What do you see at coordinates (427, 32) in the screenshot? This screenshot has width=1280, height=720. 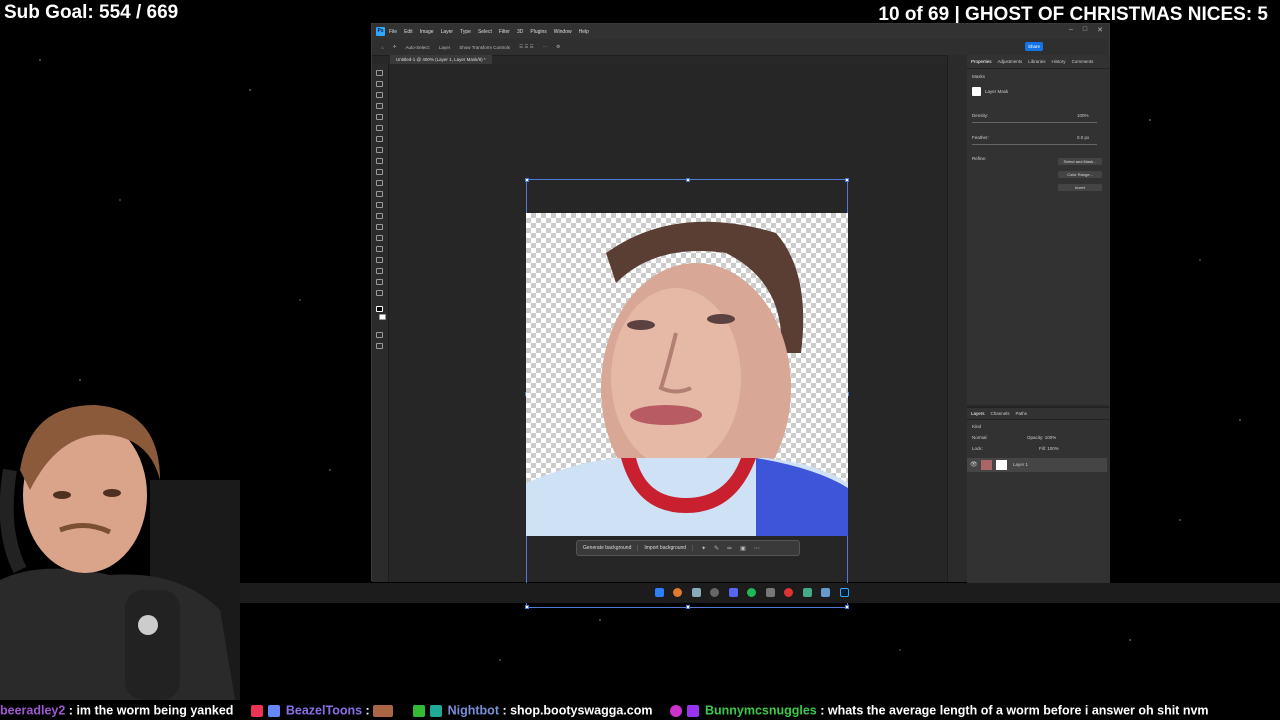 I see `menu-image: Image` at bounding box center [427, 32].